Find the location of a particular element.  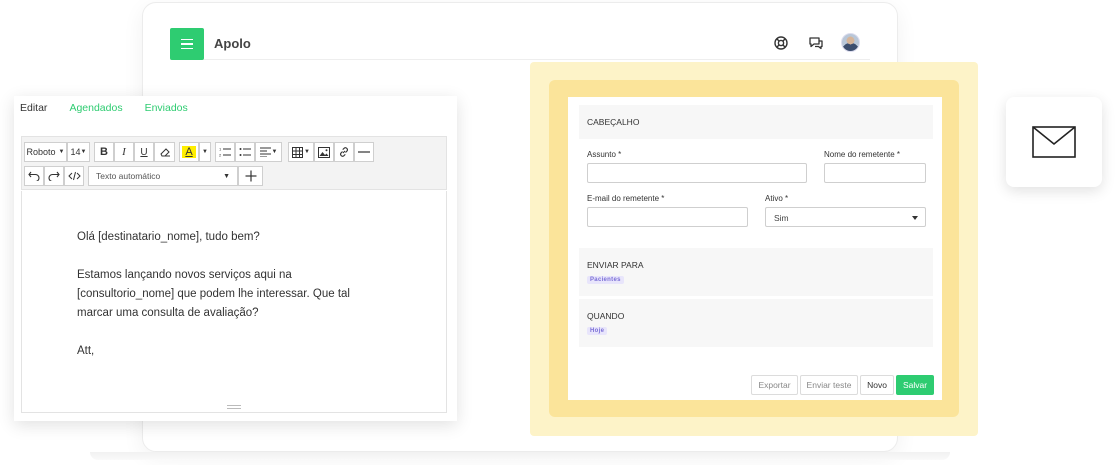

text-color-dropdown: ▼ is located at coordinates (205, 152).